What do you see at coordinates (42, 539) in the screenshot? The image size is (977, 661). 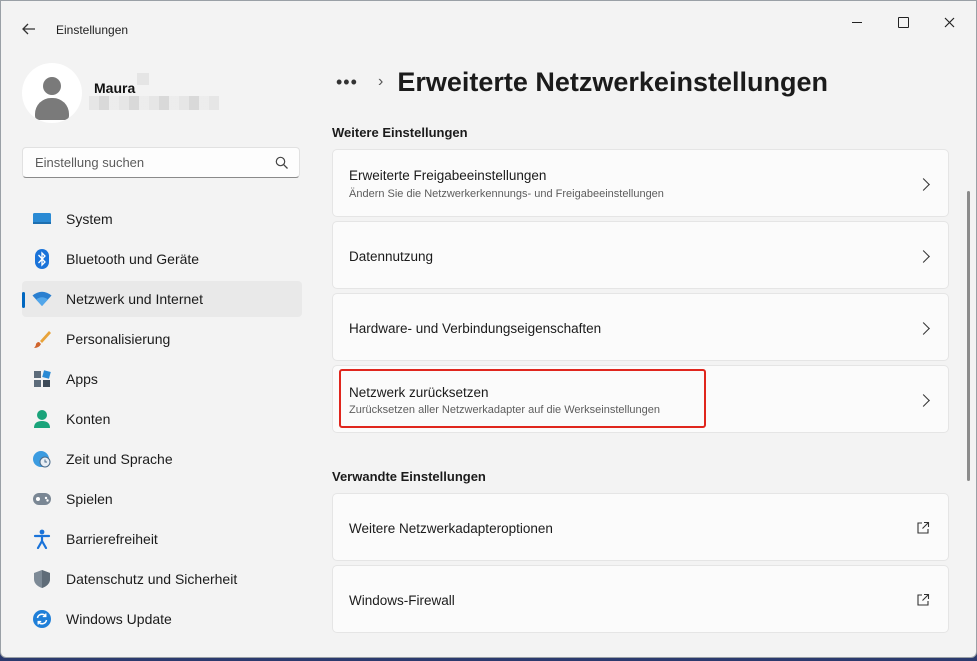 I see `accessibility-icon` at bounding box center [42, 539].